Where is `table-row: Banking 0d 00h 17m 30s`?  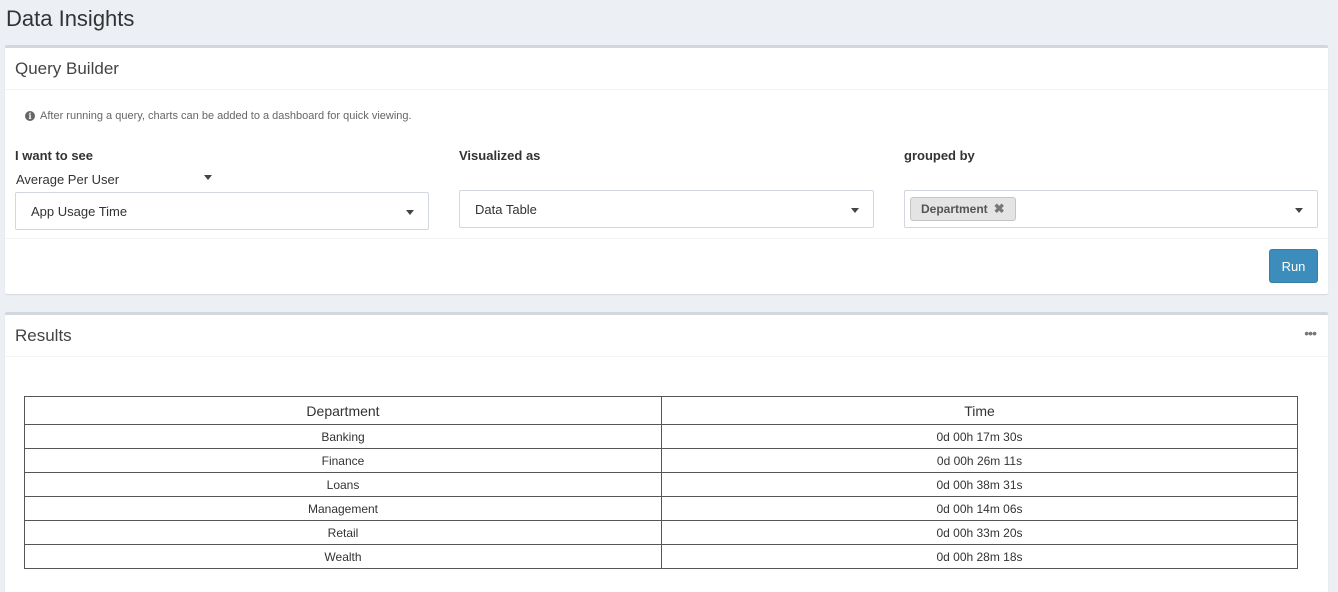
table-row: Banking 0d 00h 17m 30s is located at coordinates (661, 436).